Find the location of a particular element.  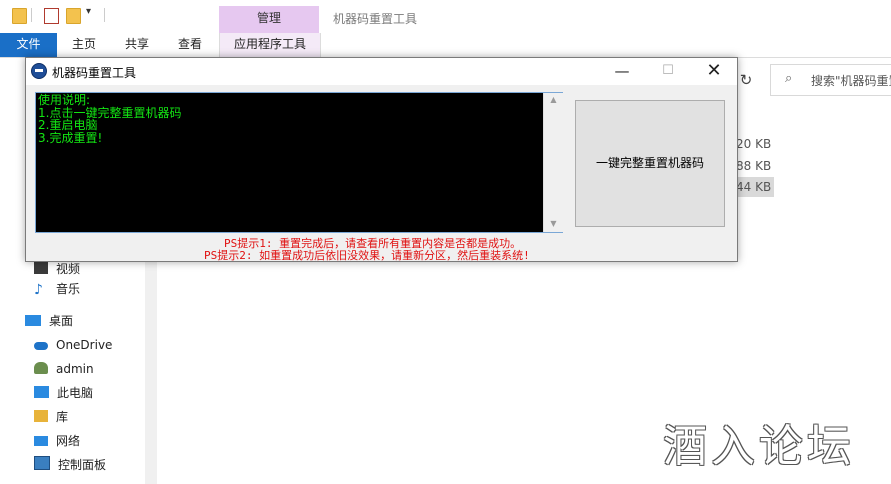

quick-access-toolbar: ▾ is located at coordinates (445, 16).